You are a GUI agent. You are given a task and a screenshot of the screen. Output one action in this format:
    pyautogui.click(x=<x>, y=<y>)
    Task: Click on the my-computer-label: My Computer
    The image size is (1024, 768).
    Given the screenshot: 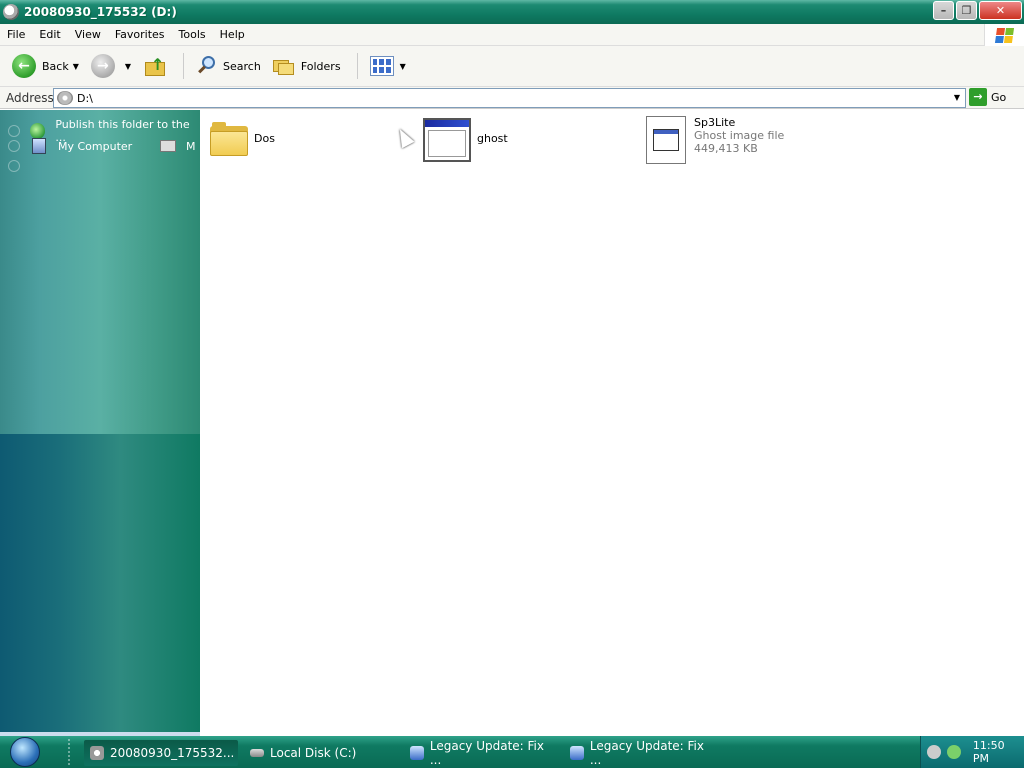 What is the action you would take?
    pyautogui.click(x=95, y=146)
    